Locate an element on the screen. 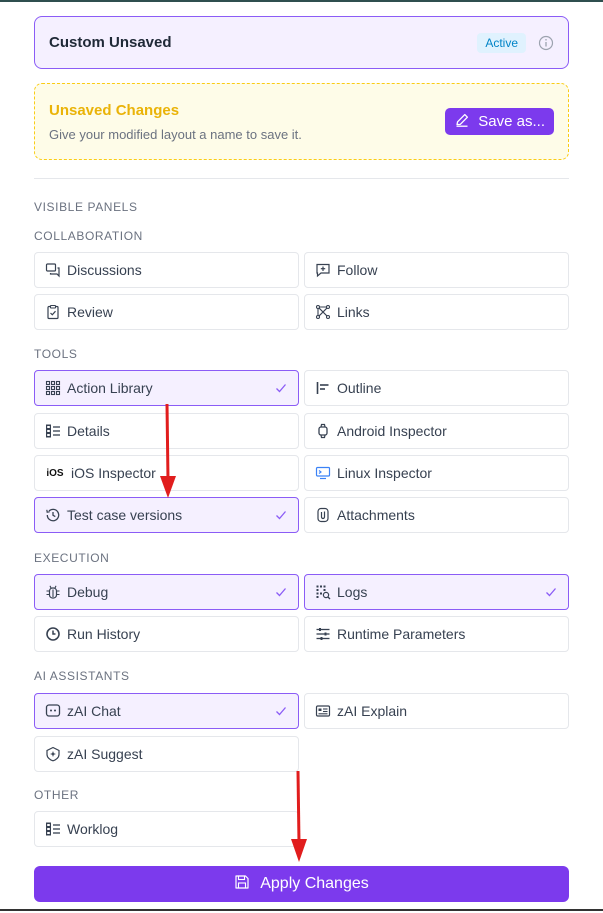 The height and width of the screenshot is (913, 603). panel-toggle-review: Review is located at coordinates (166, 312).